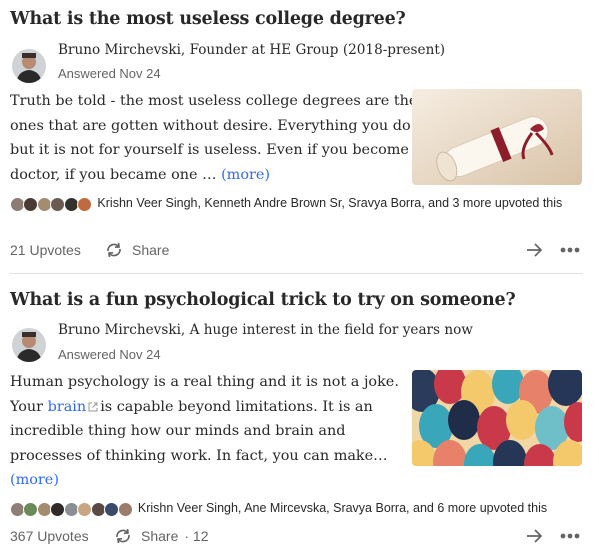  I want to click on action-bar: 21 Upvotes Share, so click(296, 250).